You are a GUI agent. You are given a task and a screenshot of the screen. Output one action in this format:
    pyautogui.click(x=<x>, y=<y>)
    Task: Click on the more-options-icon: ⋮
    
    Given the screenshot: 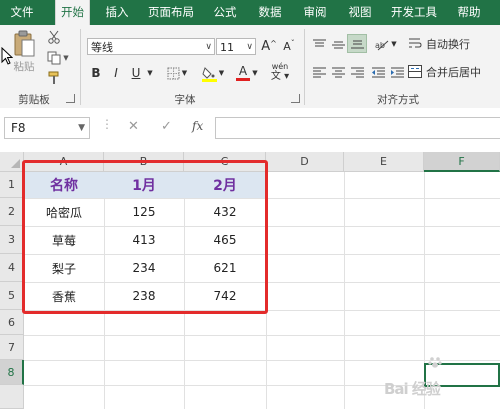 What is the action you would take?
    pyautogui.click(x=107, y=124)
    